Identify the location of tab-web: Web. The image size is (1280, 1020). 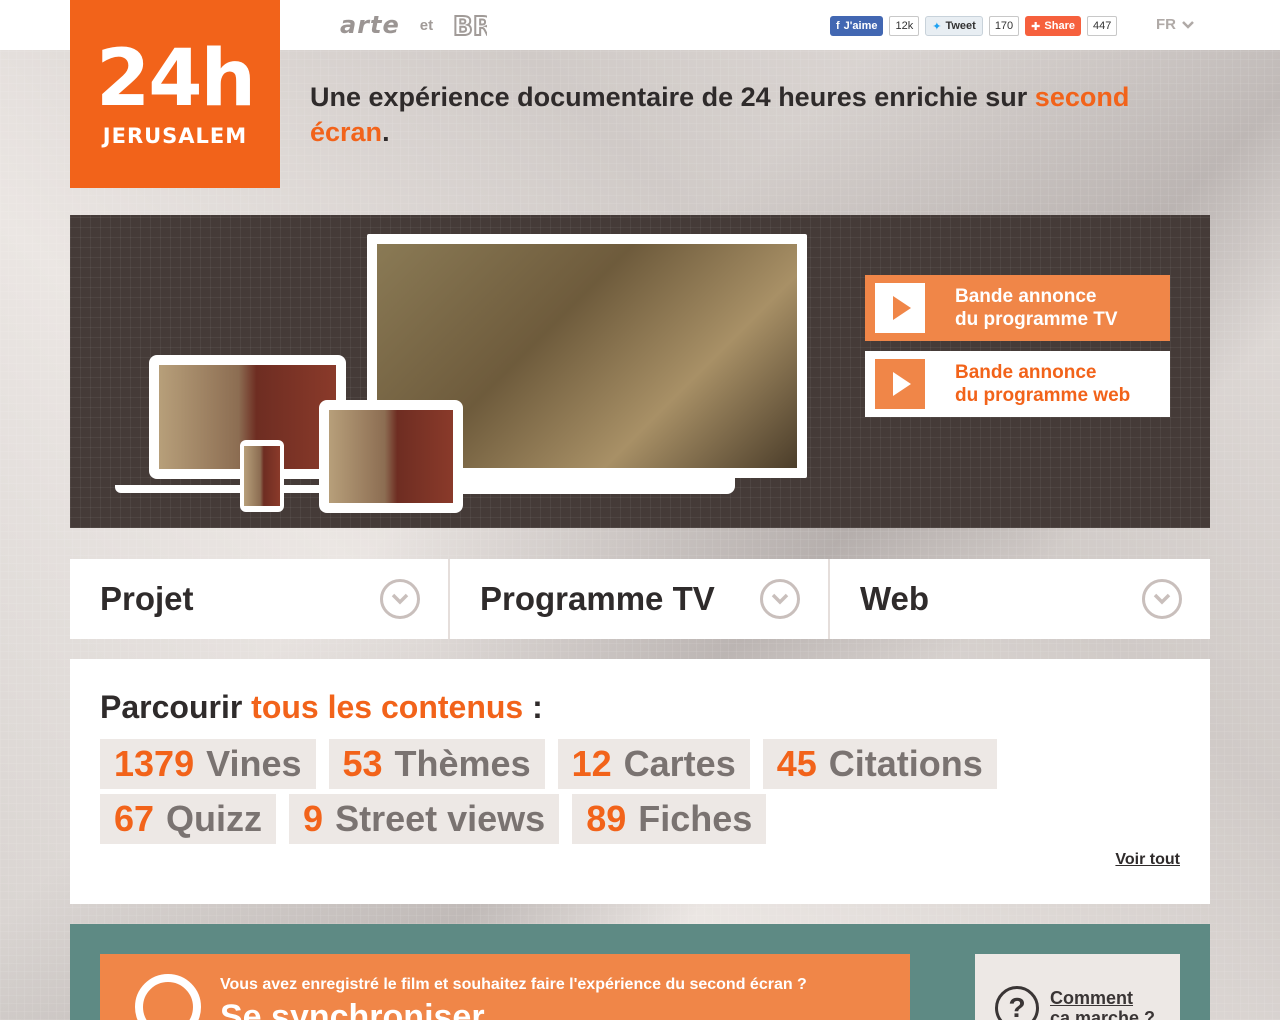
(1020, 599).